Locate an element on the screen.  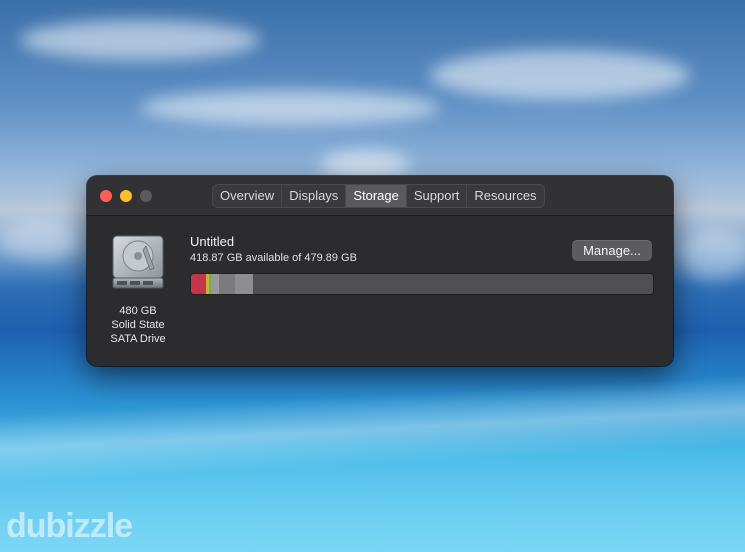
drive-type: Solid State is located at coordinates (138, 325).